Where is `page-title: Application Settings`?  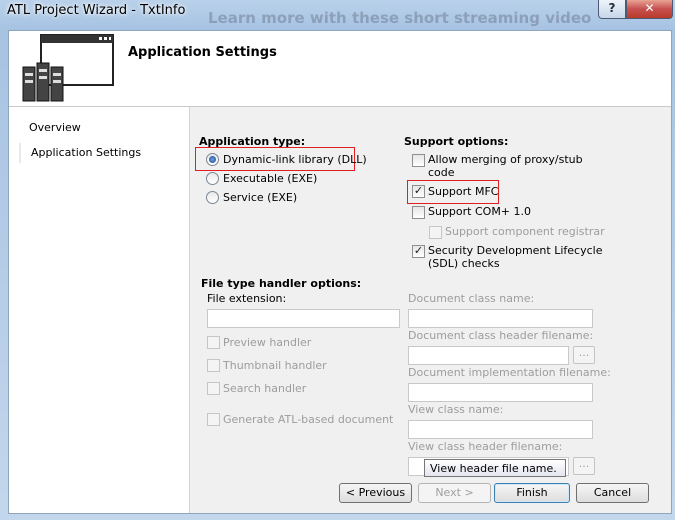
page-title: Application Settings is located at coordinates (202, 52).